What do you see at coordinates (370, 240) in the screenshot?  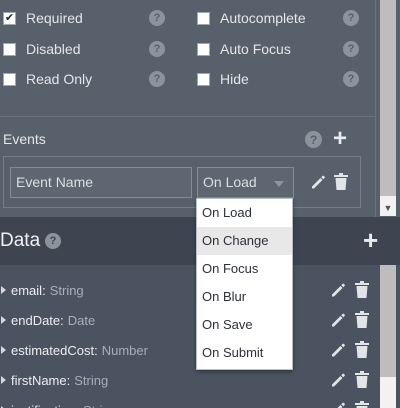 I see `add-data-icon: +` at bounding box center [370, 240].